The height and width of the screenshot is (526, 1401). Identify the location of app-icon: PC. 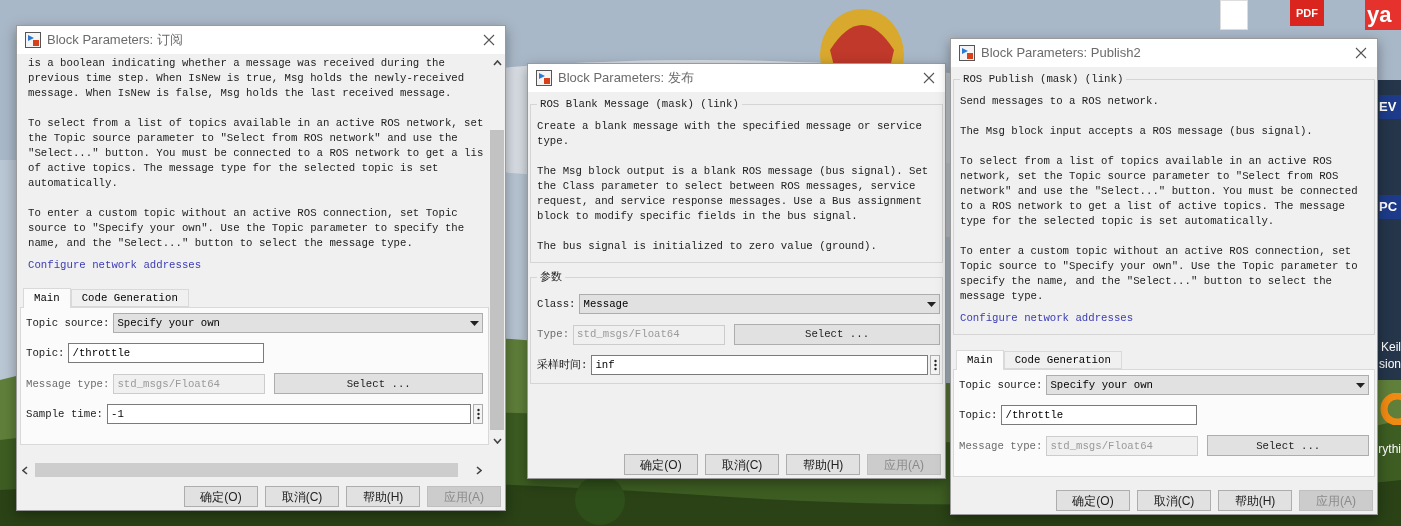
(1390, 207).